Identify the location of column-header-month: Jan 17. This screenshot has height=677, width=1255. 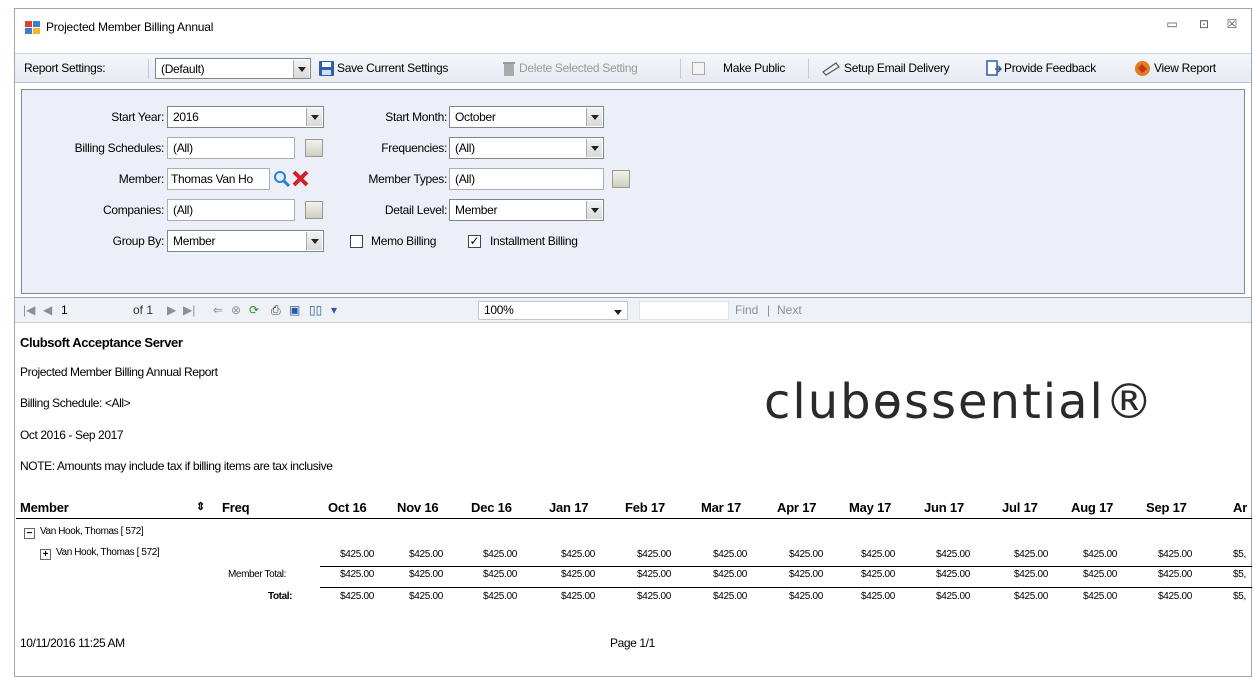
(569, 507).